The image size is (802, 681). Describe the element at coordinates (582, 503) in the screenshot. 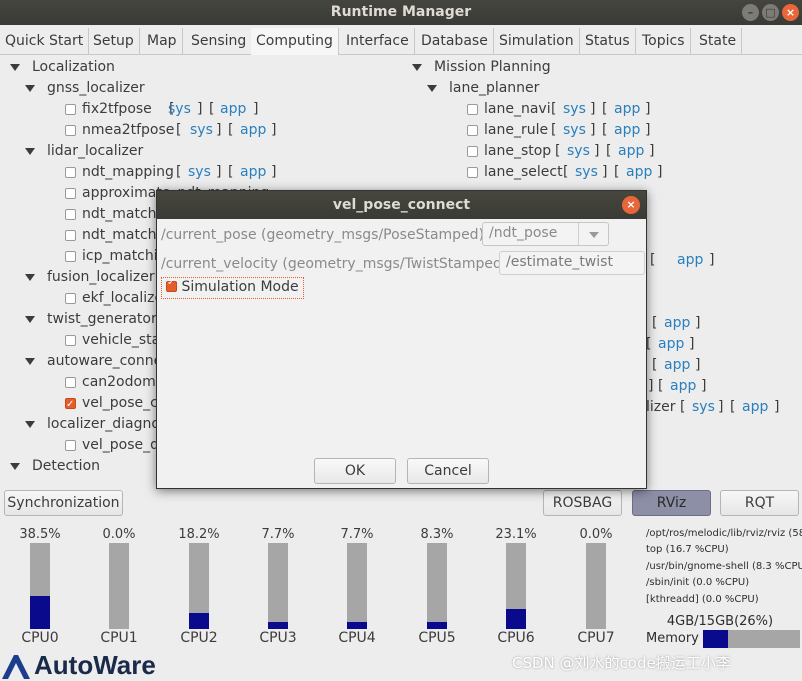

I see `rosbag-button: ROSBAG` at that location.